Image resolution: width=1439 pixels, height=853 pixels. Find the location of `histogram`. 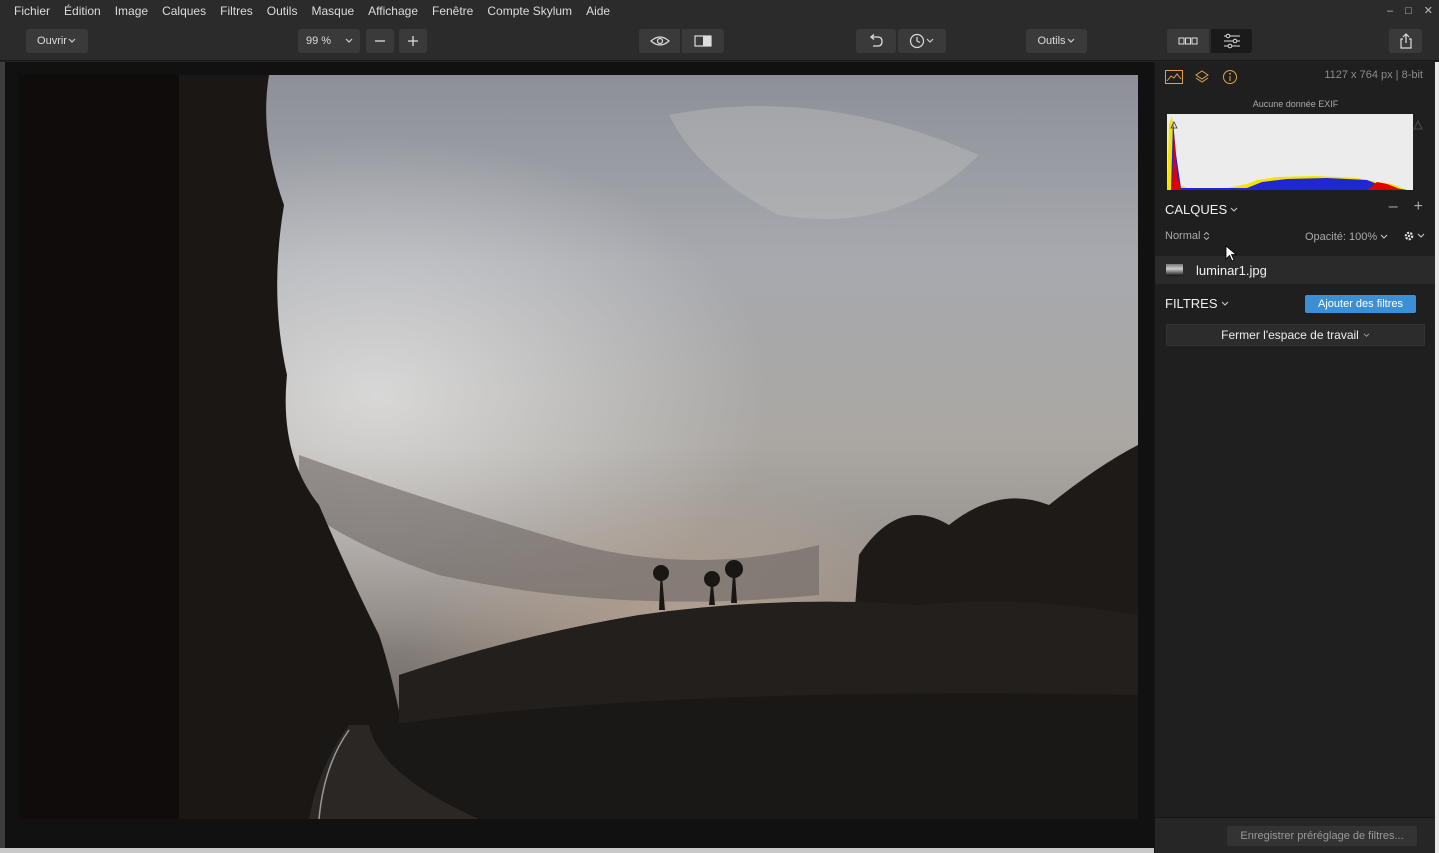

histogram is located at coordinates (1290, 152).